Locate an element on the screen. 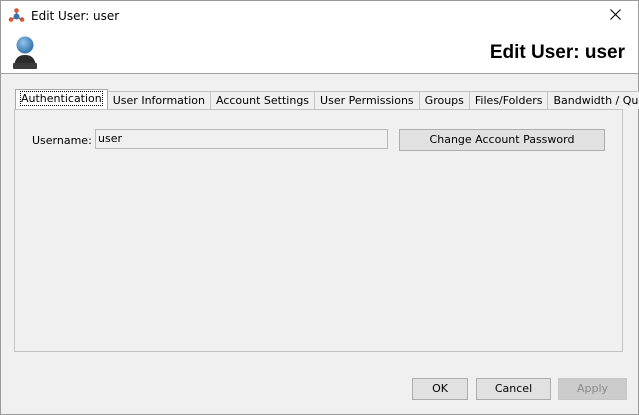  ok-button: OK is located at coordinates (440, 389).